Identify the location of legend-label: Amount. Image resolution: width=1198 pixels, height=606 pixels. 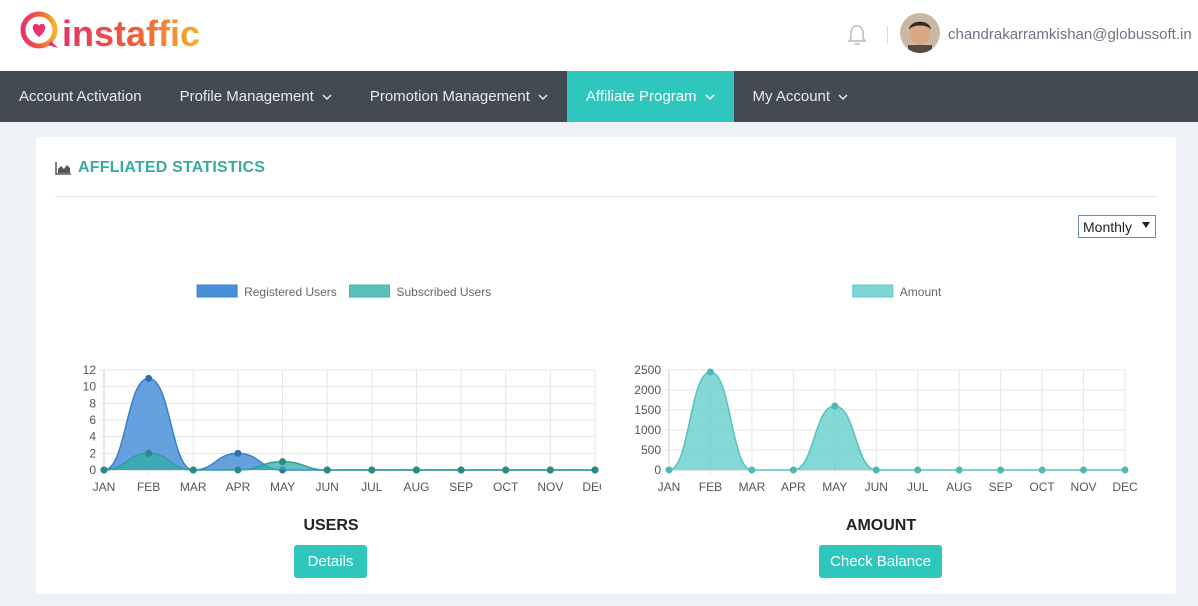
(921, 292).